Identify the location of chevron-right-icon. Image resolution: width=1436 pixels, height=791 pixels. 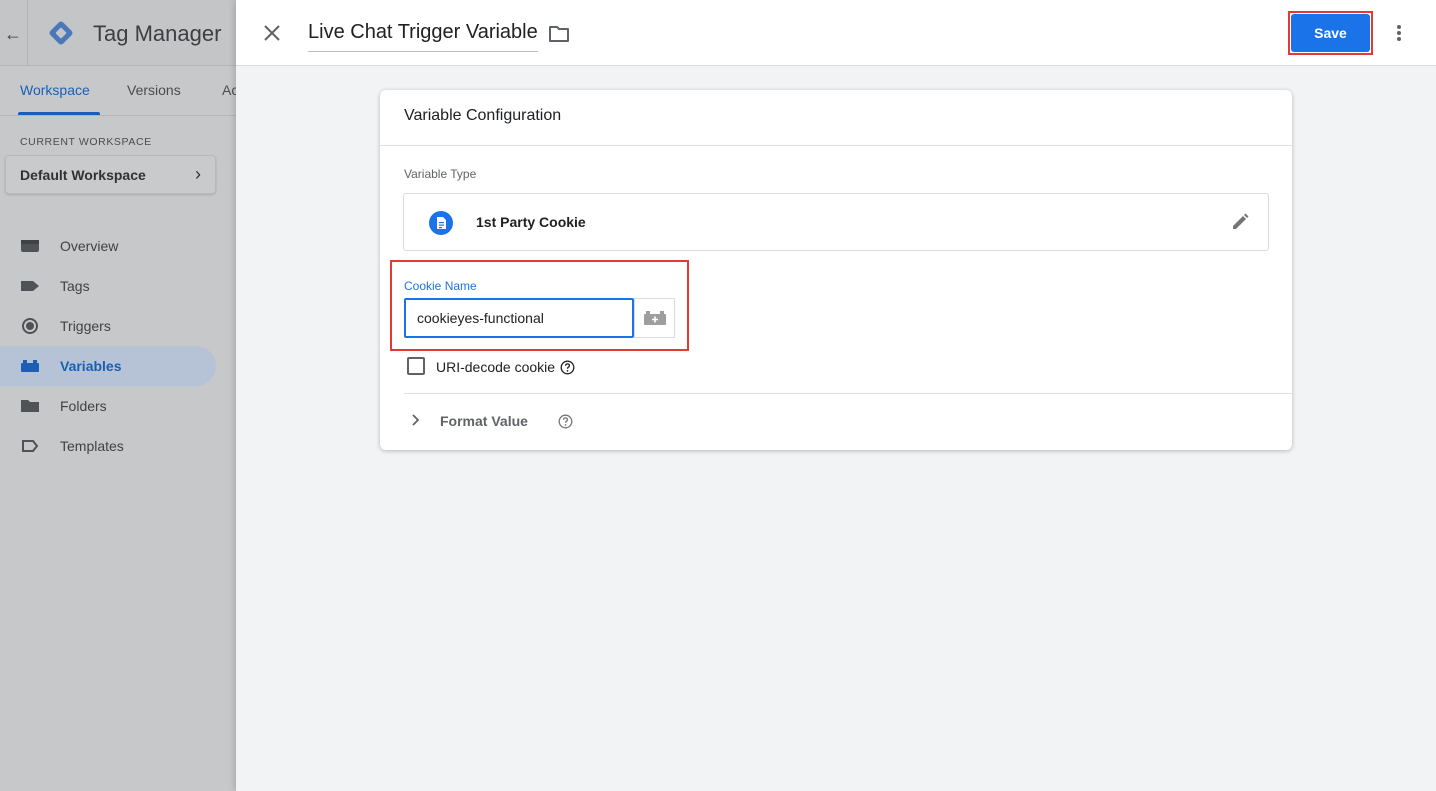
(416, 420).